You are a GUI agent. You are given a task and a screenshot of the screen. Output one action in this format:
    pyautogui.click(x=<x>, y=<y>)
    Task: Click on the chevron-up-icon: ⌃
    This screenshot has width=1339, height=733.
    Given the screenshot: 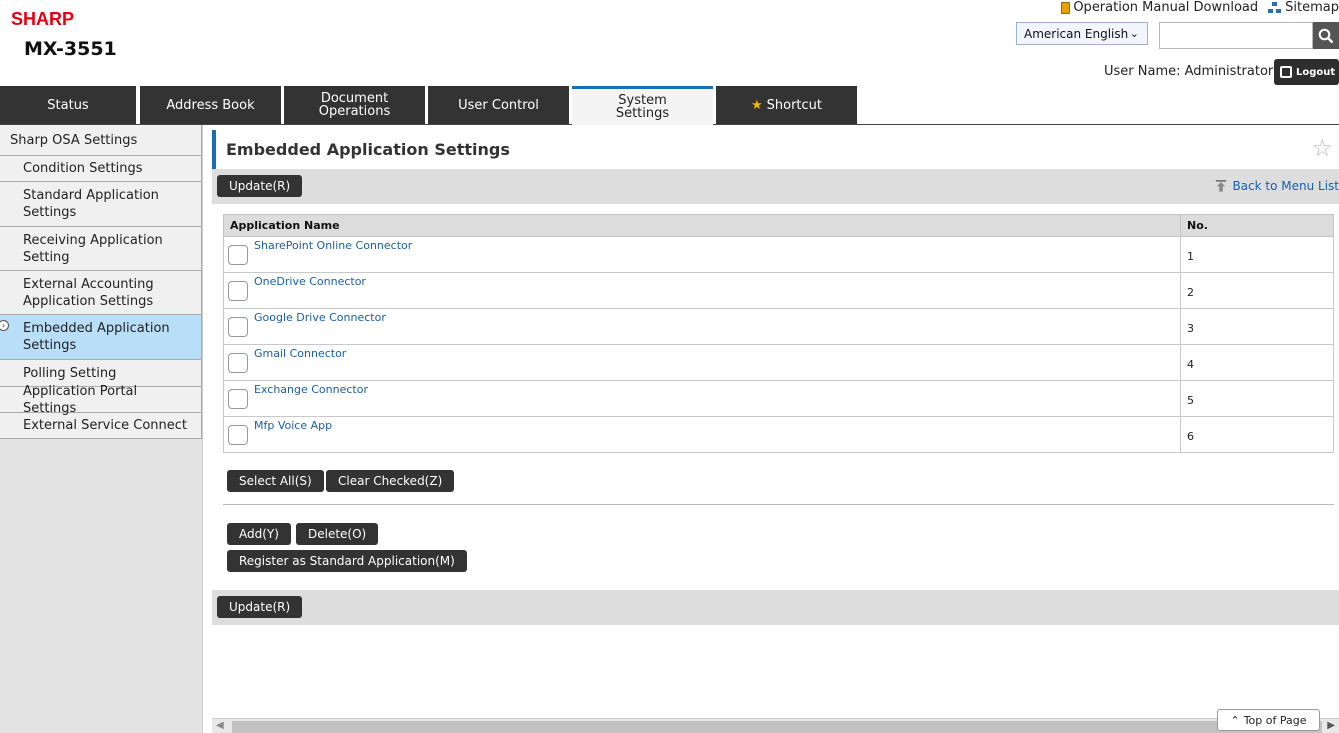 What is the action you would take?
    pyautogui.click(x=1235, y=720)
    